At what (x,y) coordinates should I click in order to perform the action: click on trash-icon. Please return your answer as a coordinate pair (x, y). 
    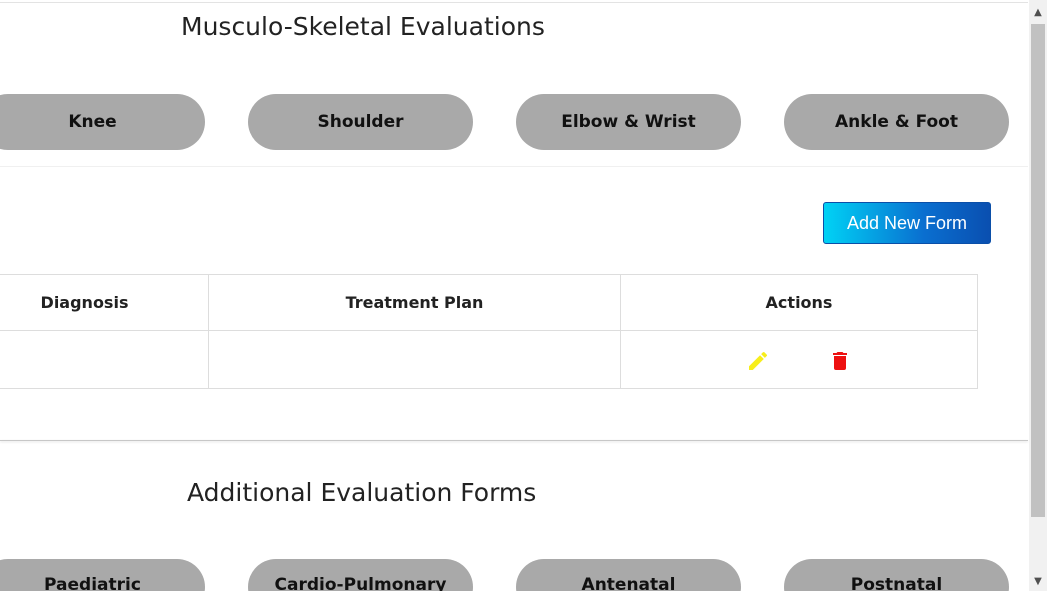
    Looking at the image, I should click on (840, 361).